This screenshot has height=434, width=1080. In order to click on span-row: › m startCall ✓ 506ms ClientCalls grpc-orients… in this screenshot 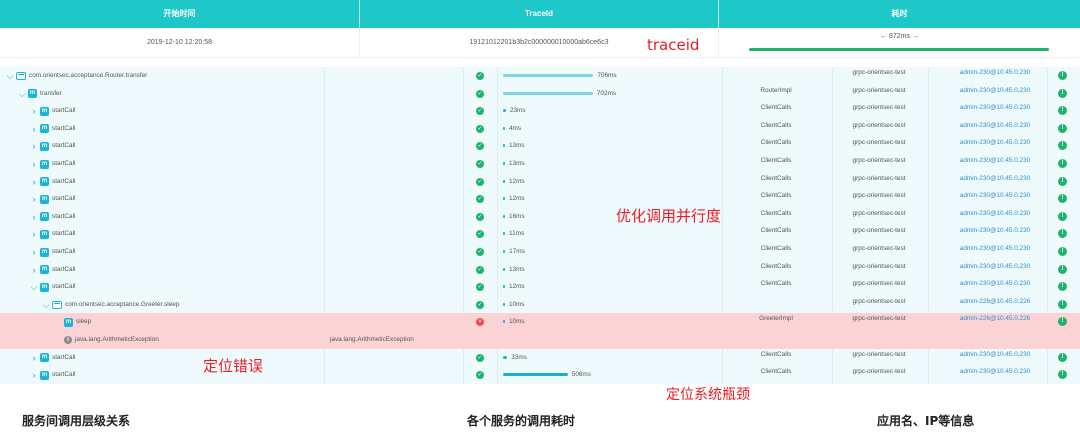, I will do `click(540, 375)`.